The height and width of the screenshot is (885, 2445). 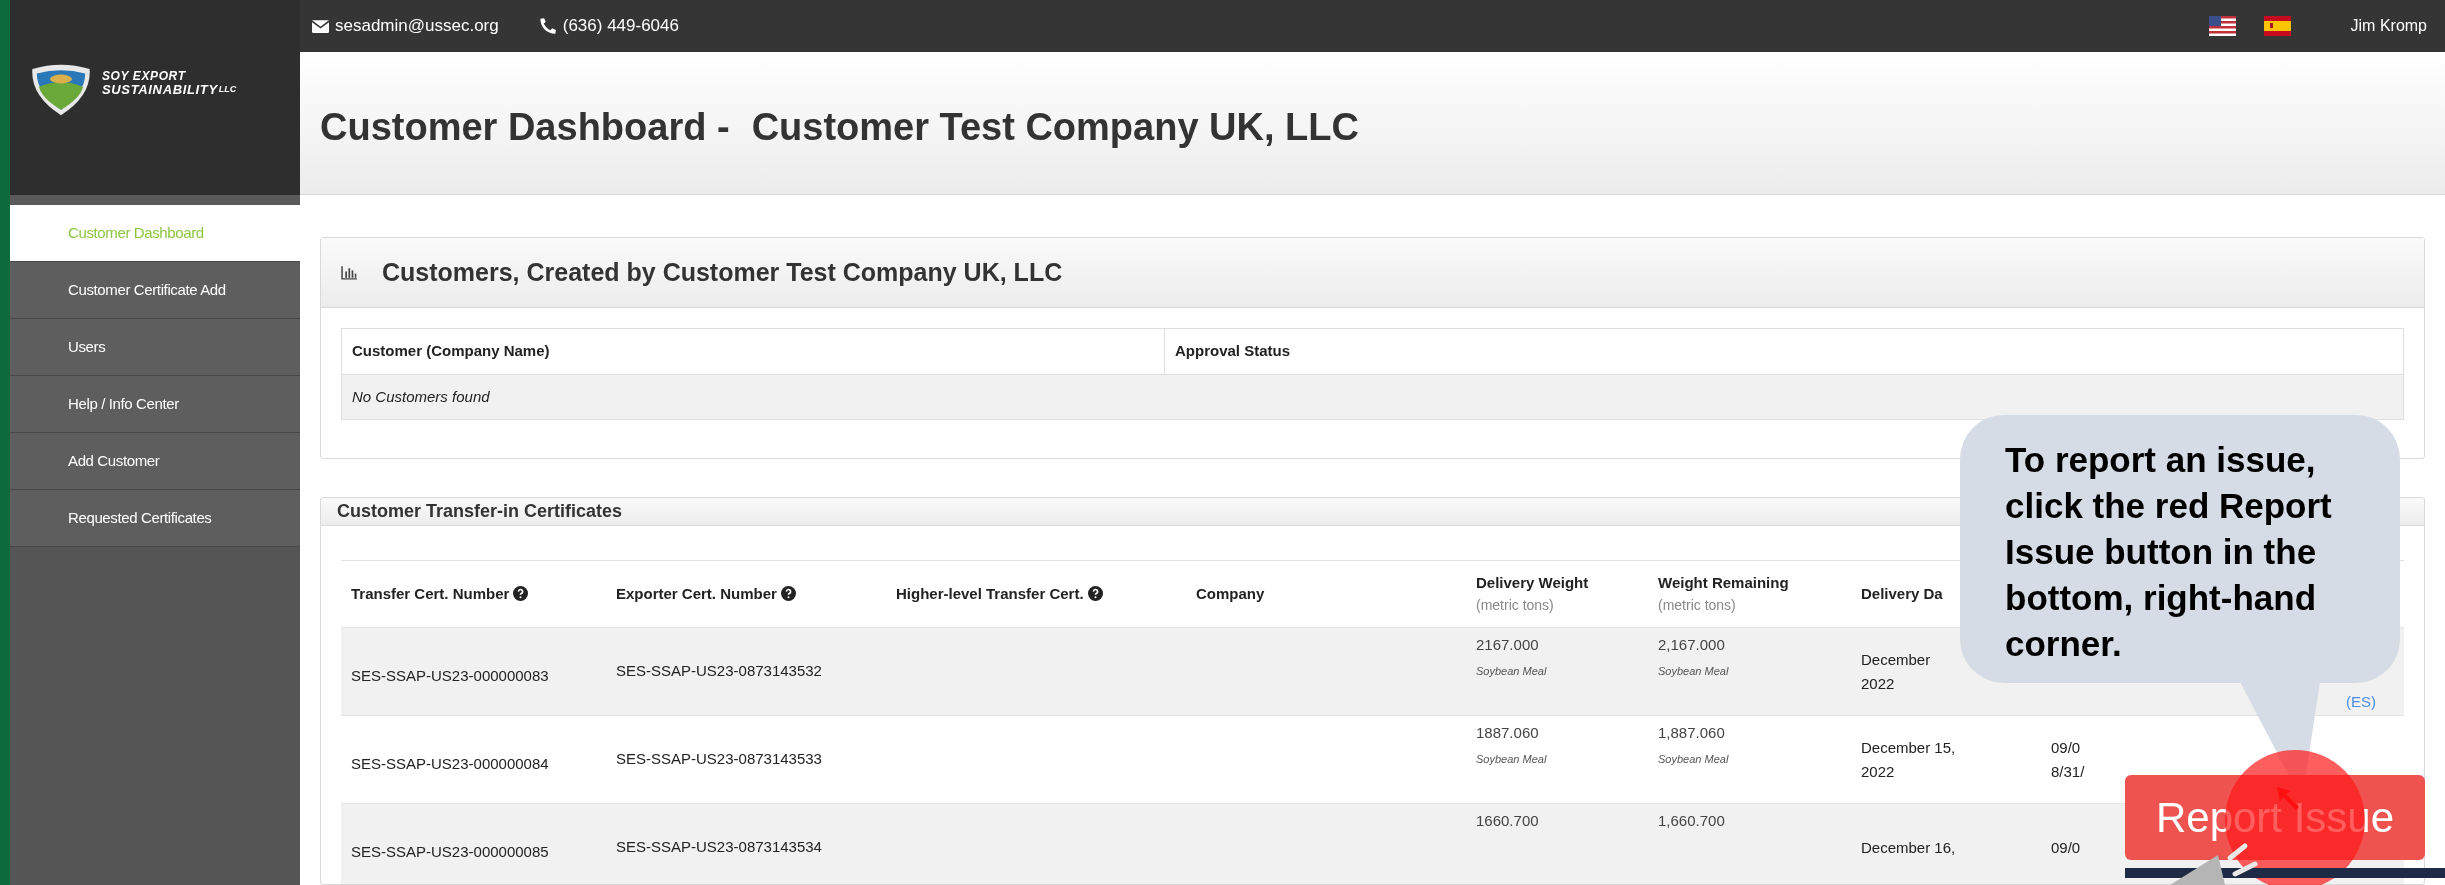 What do you see at coordinates (1724, 583) in the screenshot?
I see `column-header: Weight Remaining` at bounding box center [1724, 583].